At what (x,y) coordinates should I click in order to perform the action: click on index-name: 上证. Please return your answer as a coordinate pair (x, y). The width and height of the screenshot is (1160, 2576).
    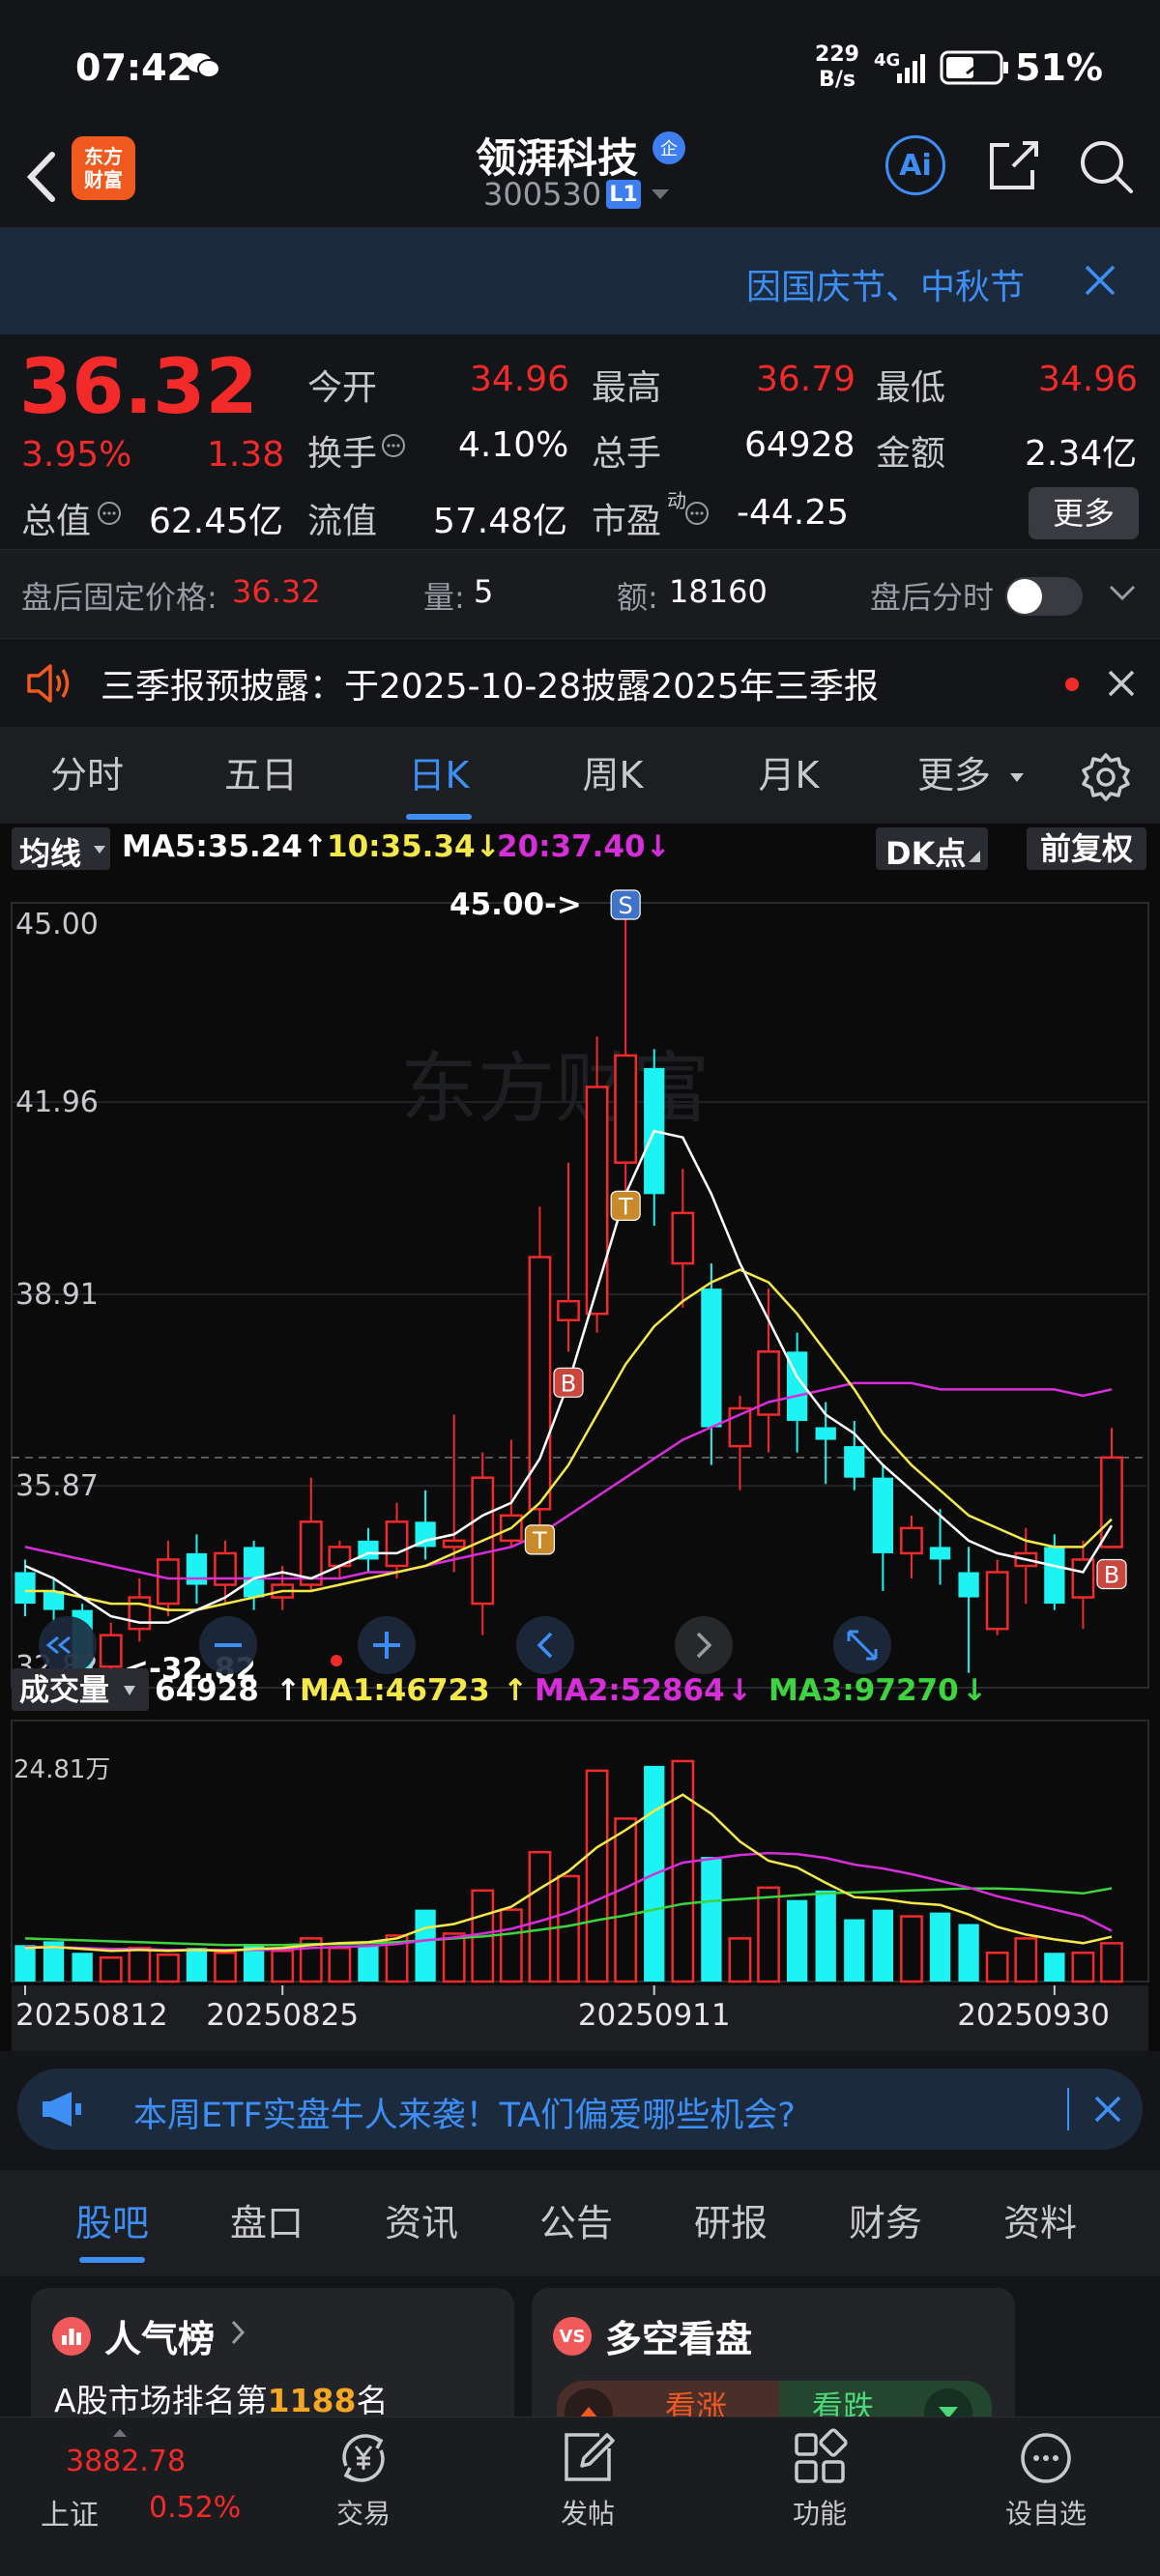
    Looking at the image, I should click on (70, 2512).